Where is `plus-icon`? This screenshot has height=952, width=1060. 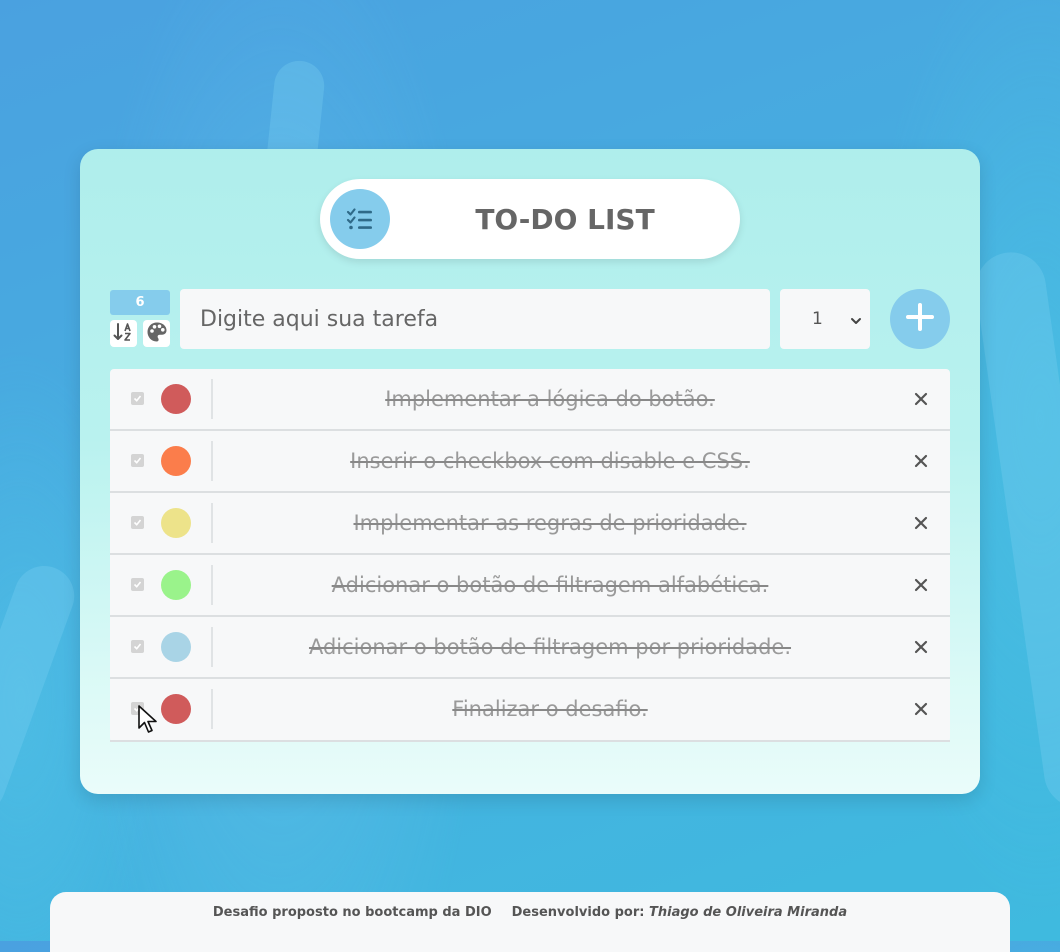
plus-icon is located at coordinates (920, 319).